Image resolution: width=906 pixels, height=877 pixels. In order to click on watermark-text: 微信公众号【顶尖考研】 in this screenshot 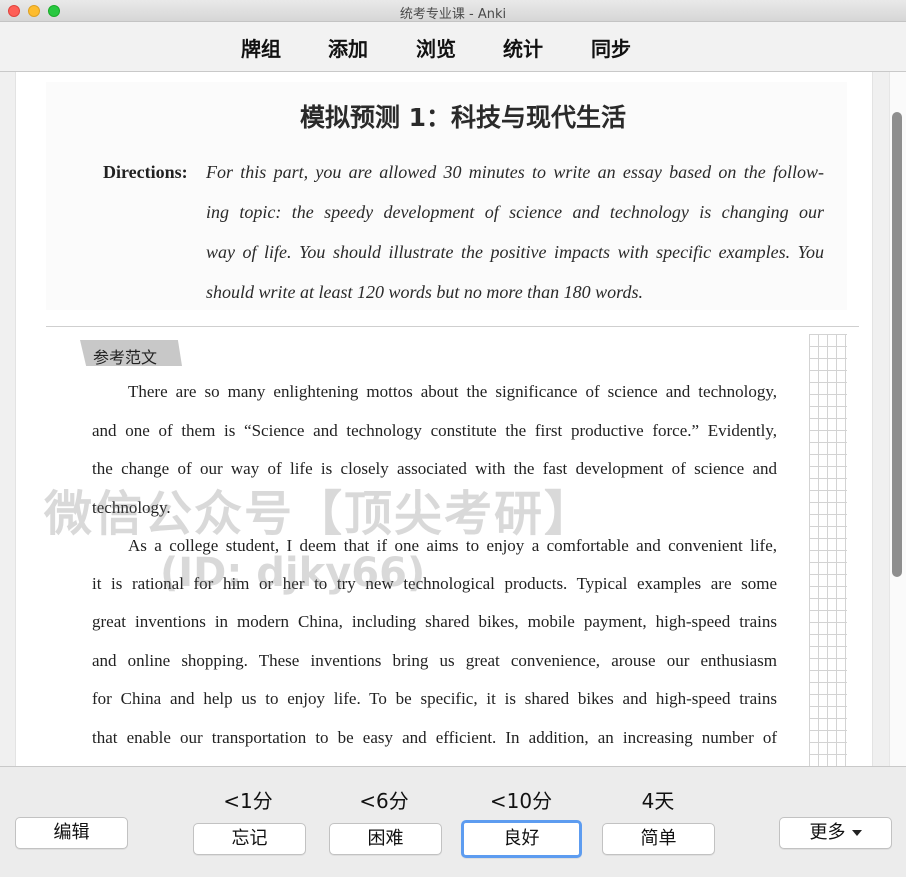, I will do `click(319, 514)`.